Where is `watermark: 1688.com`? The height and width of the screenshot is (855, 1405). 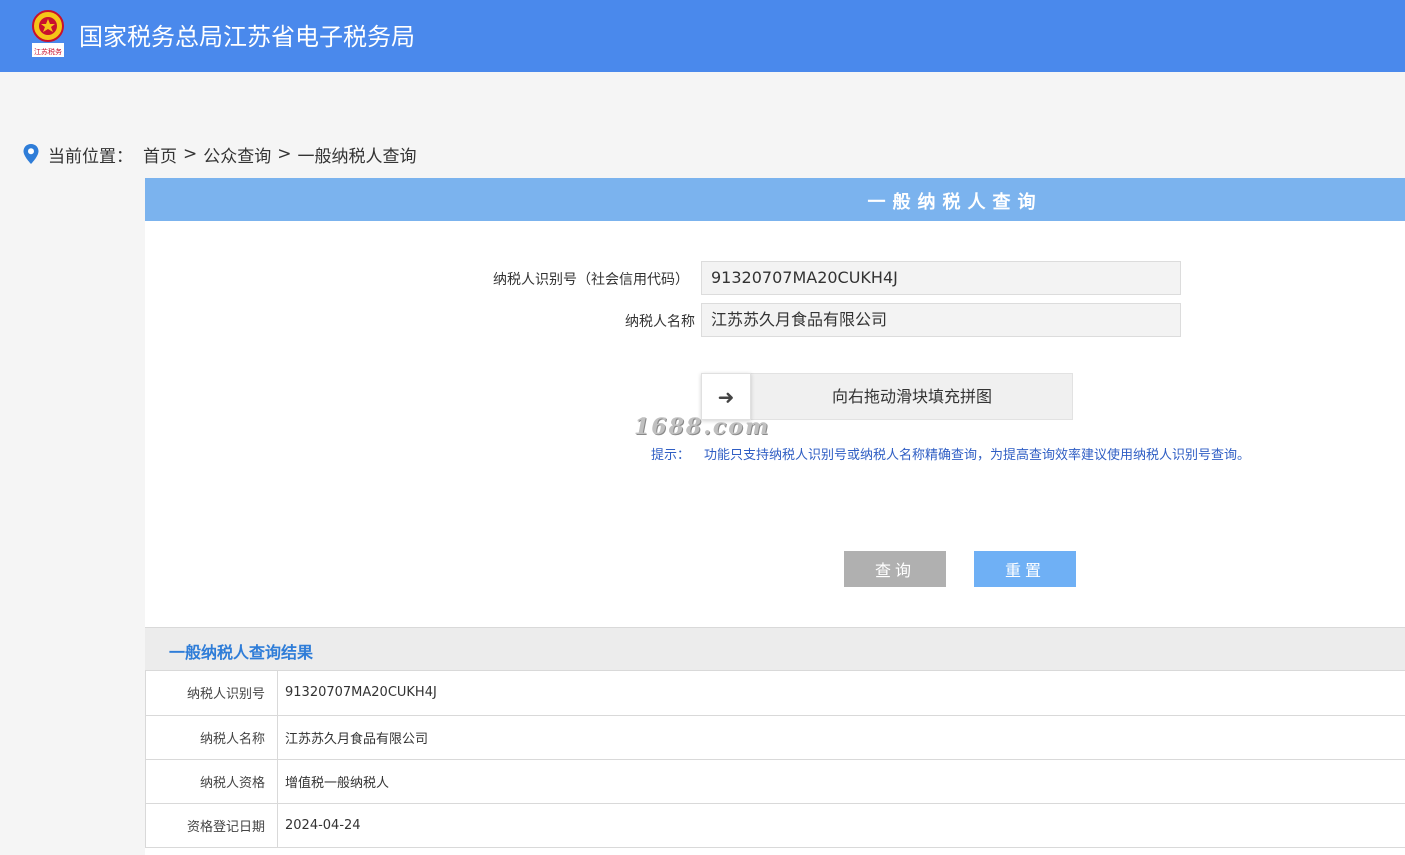 watermark: 1688.com is located at coordinates (702, 427).